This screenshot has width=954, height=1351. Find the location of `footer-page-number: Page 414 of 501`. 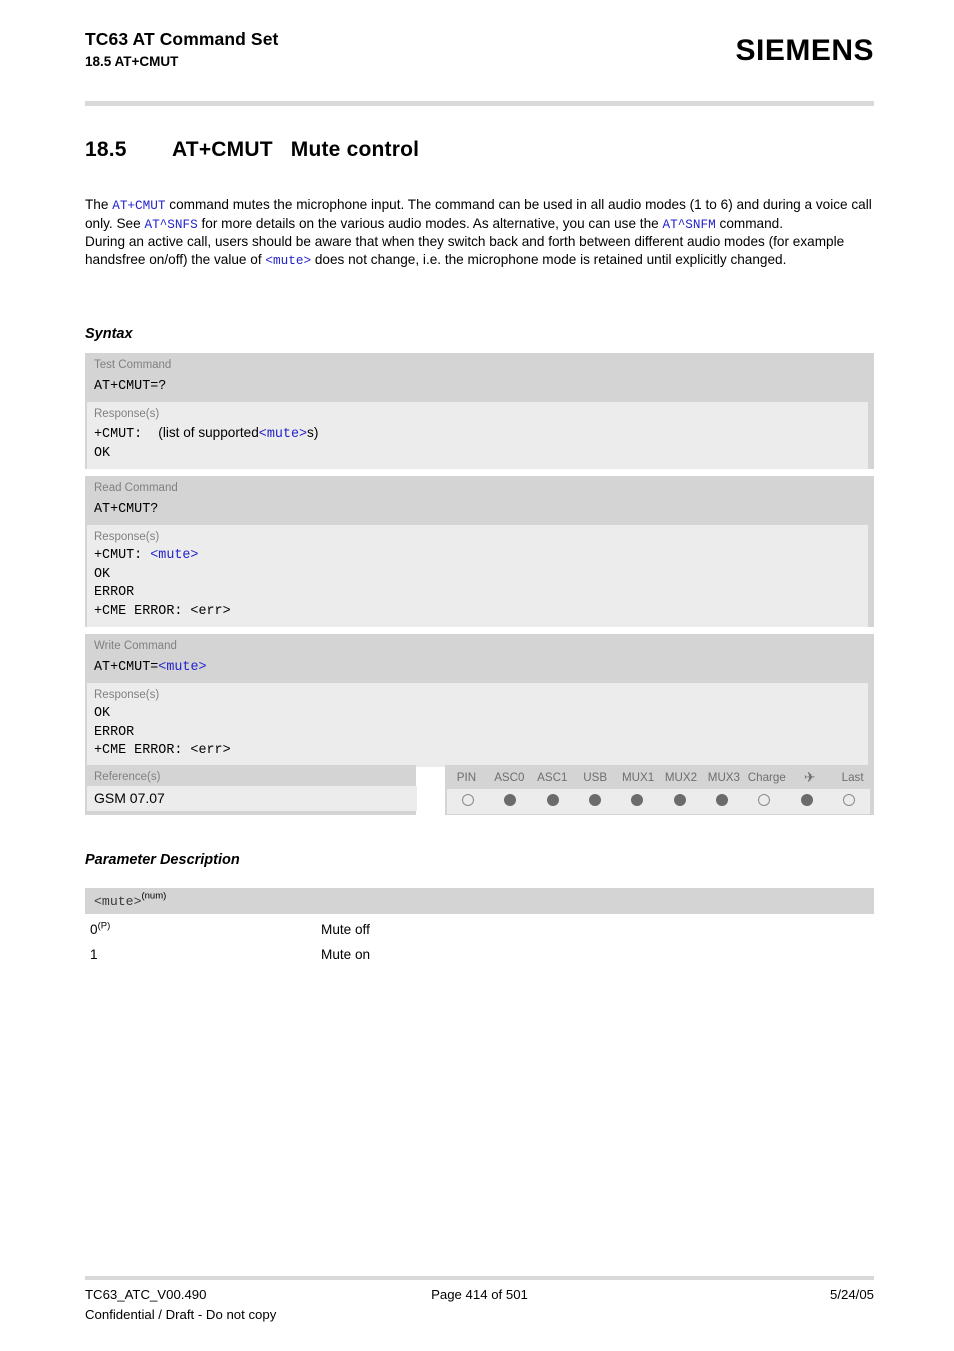

footer-page-number: Page 414 of 501 is located at coordinates (479, 1294).